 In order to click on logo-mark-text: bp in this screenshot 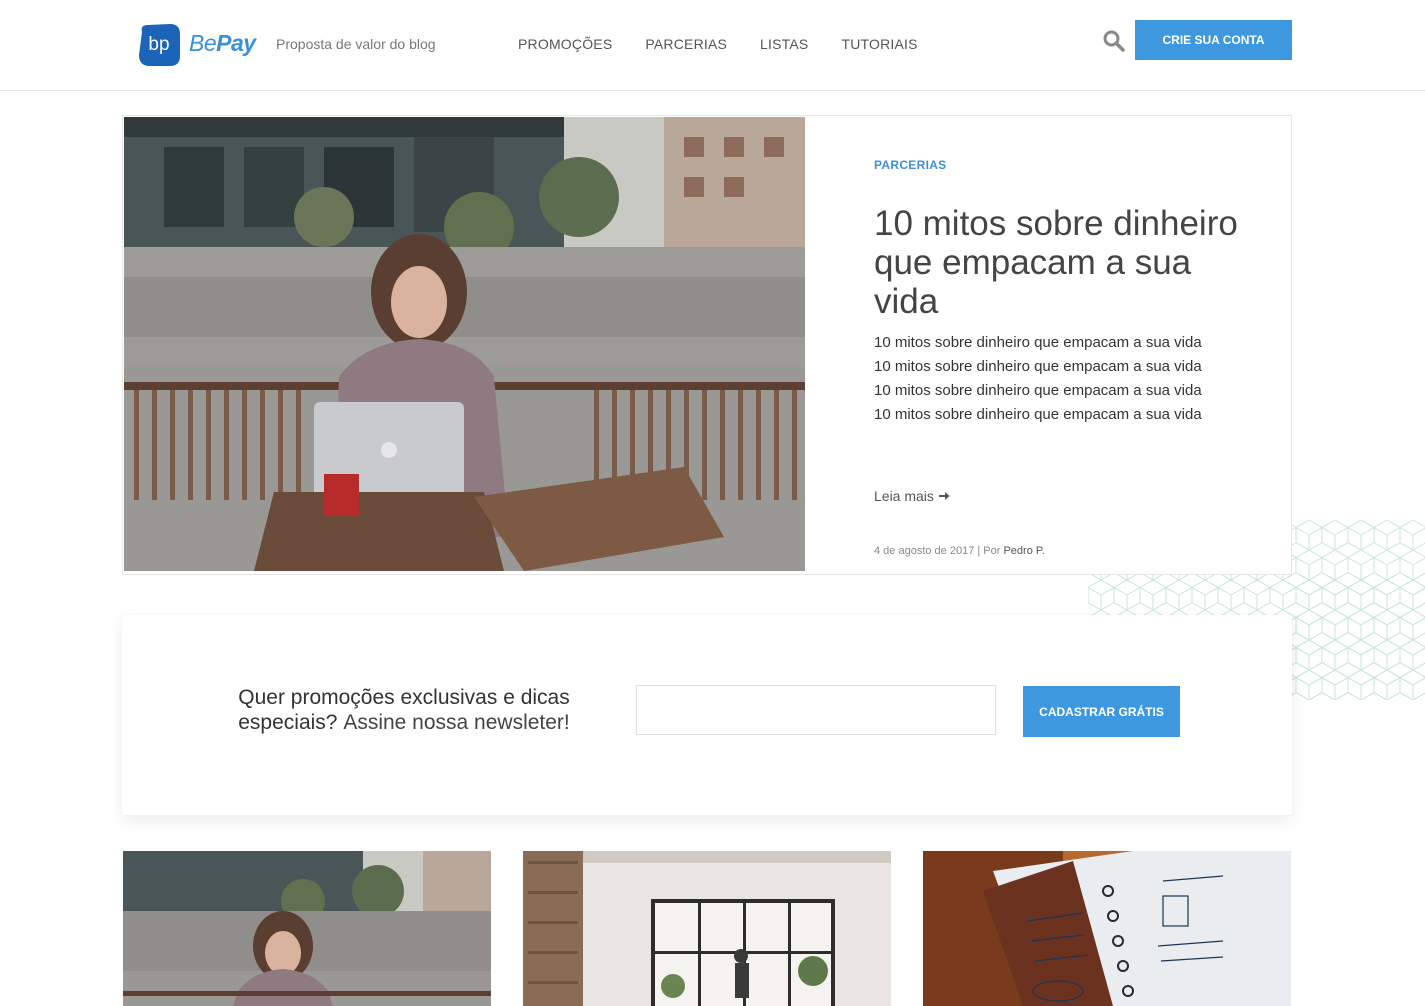, I will do `click(158, 44)`.